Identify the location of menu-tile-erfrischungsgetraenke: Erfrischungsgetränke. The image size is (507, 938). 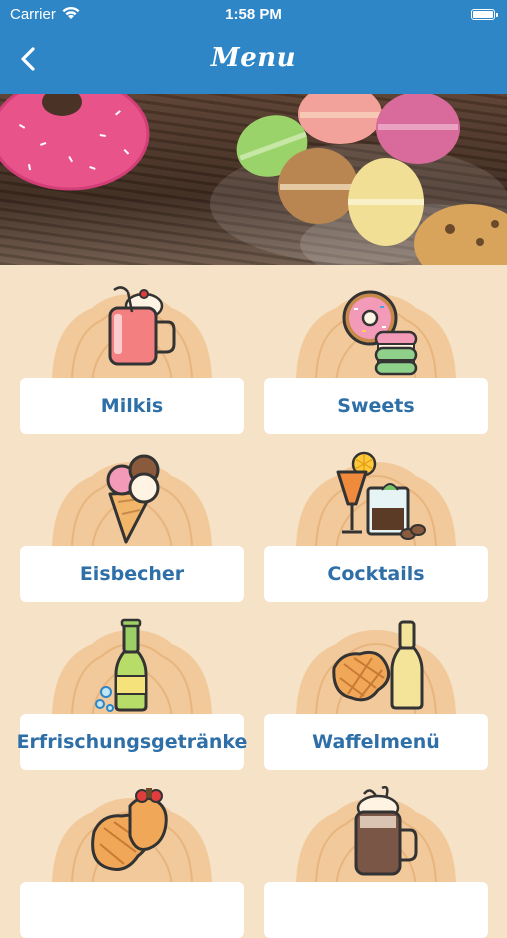
(132, 693).